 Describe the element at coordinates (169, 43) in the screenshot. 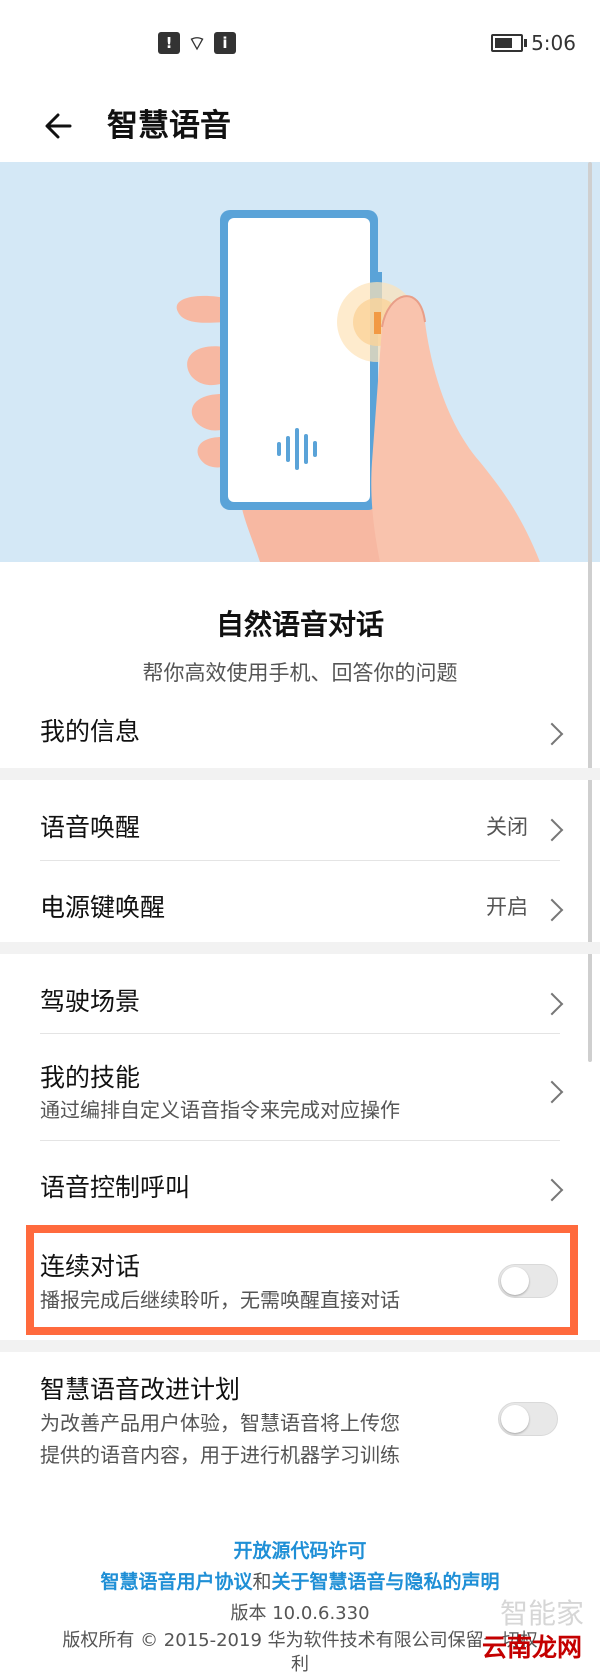

I see `sim-alert-icon: !` at that location.